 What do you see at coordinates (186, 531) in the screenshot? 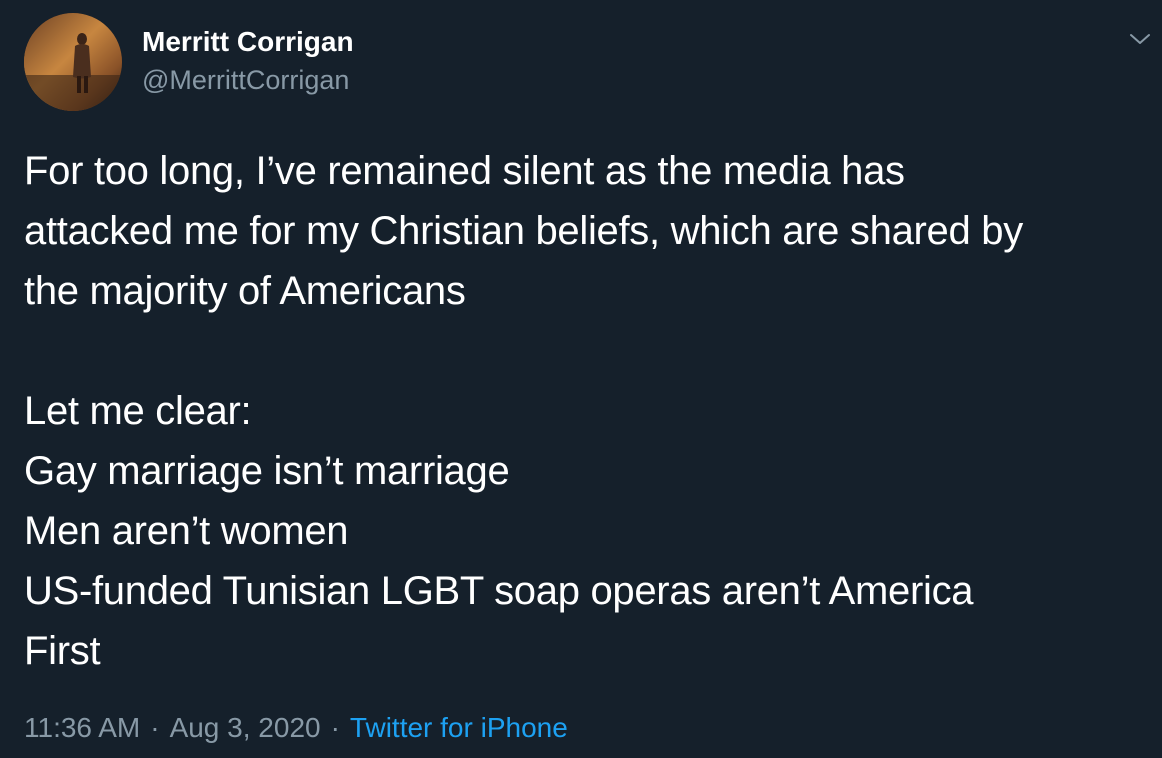
I see `tweet-text-line: Men aren’t women` at bounding box center [186, 531].